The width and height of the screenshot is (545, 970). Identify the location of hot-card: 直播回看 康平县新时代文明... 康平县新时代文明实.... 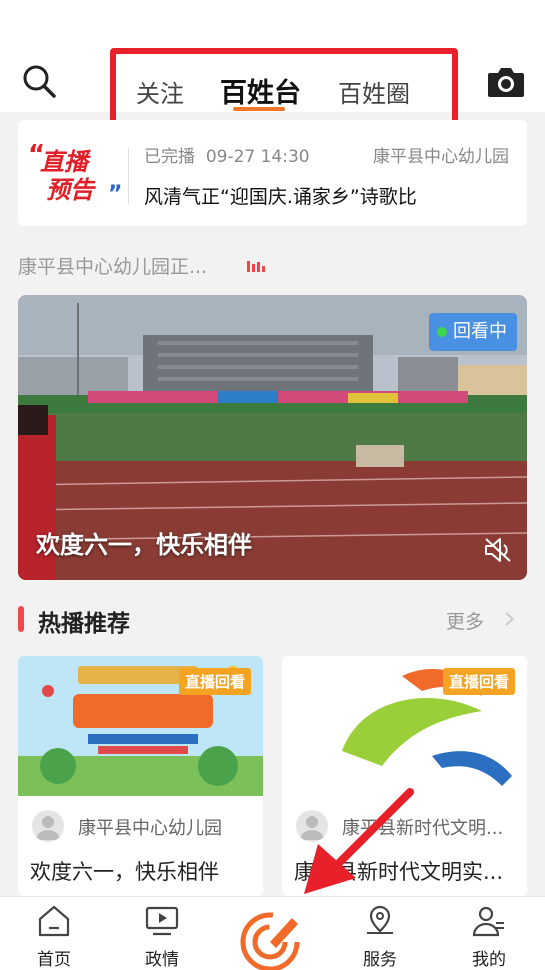
(404, 776).